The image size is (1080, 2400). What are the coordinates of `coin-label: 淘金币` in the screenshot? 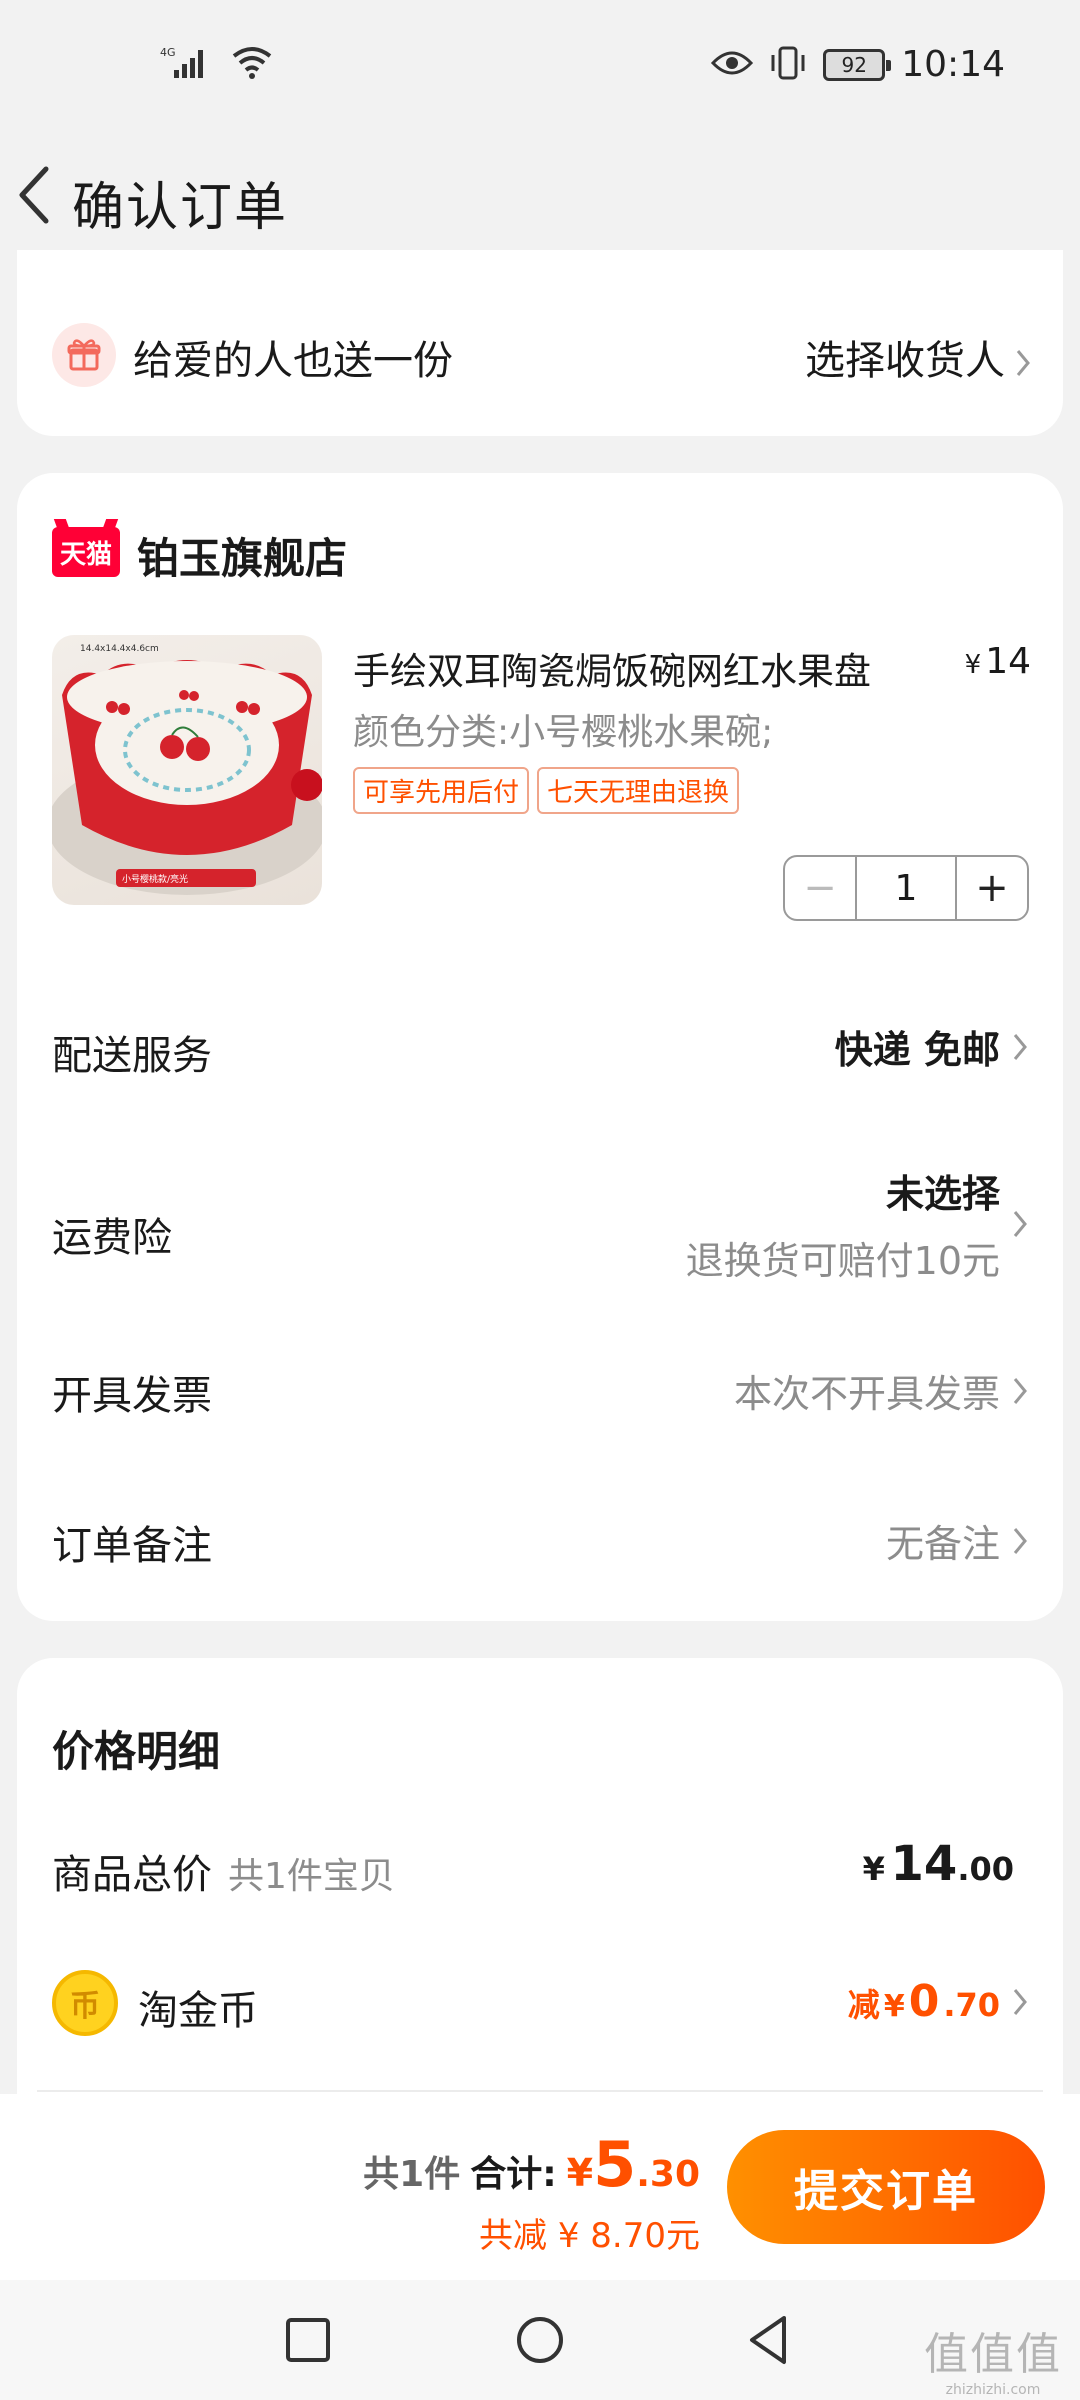 It's located at (198, 2011).